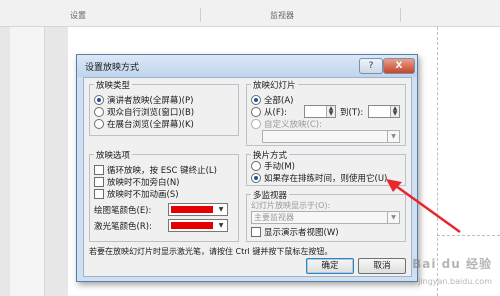 The image size is (500, 296). I want to click on annotation-arrow, so click(423, 206).